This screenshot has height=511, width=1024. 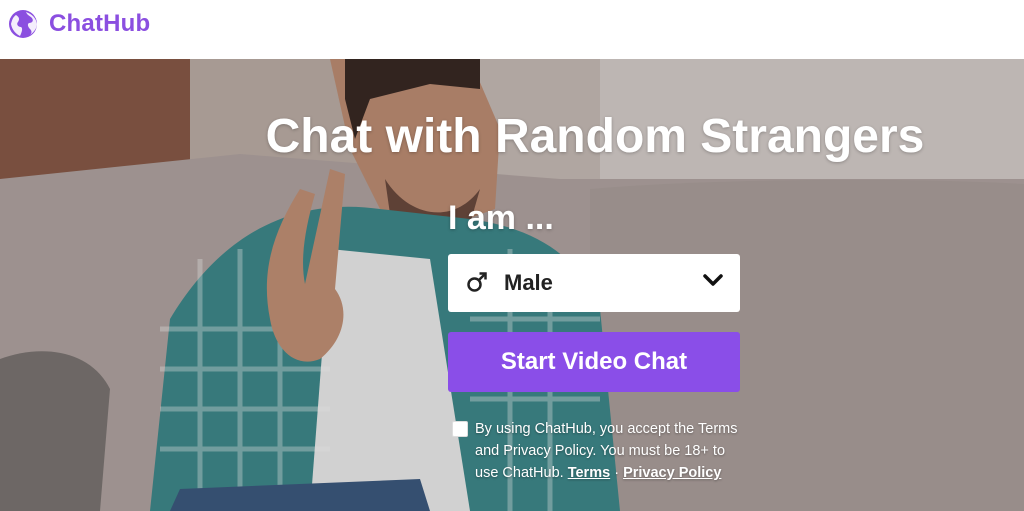 I want to click on chevron-down-icon, so click(x=713, y=280).